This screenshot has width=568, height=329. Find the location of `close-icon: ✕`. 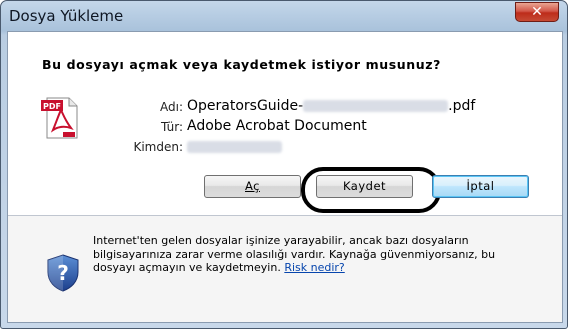

close-icon: ✕ is located at coordinates (537, 12).